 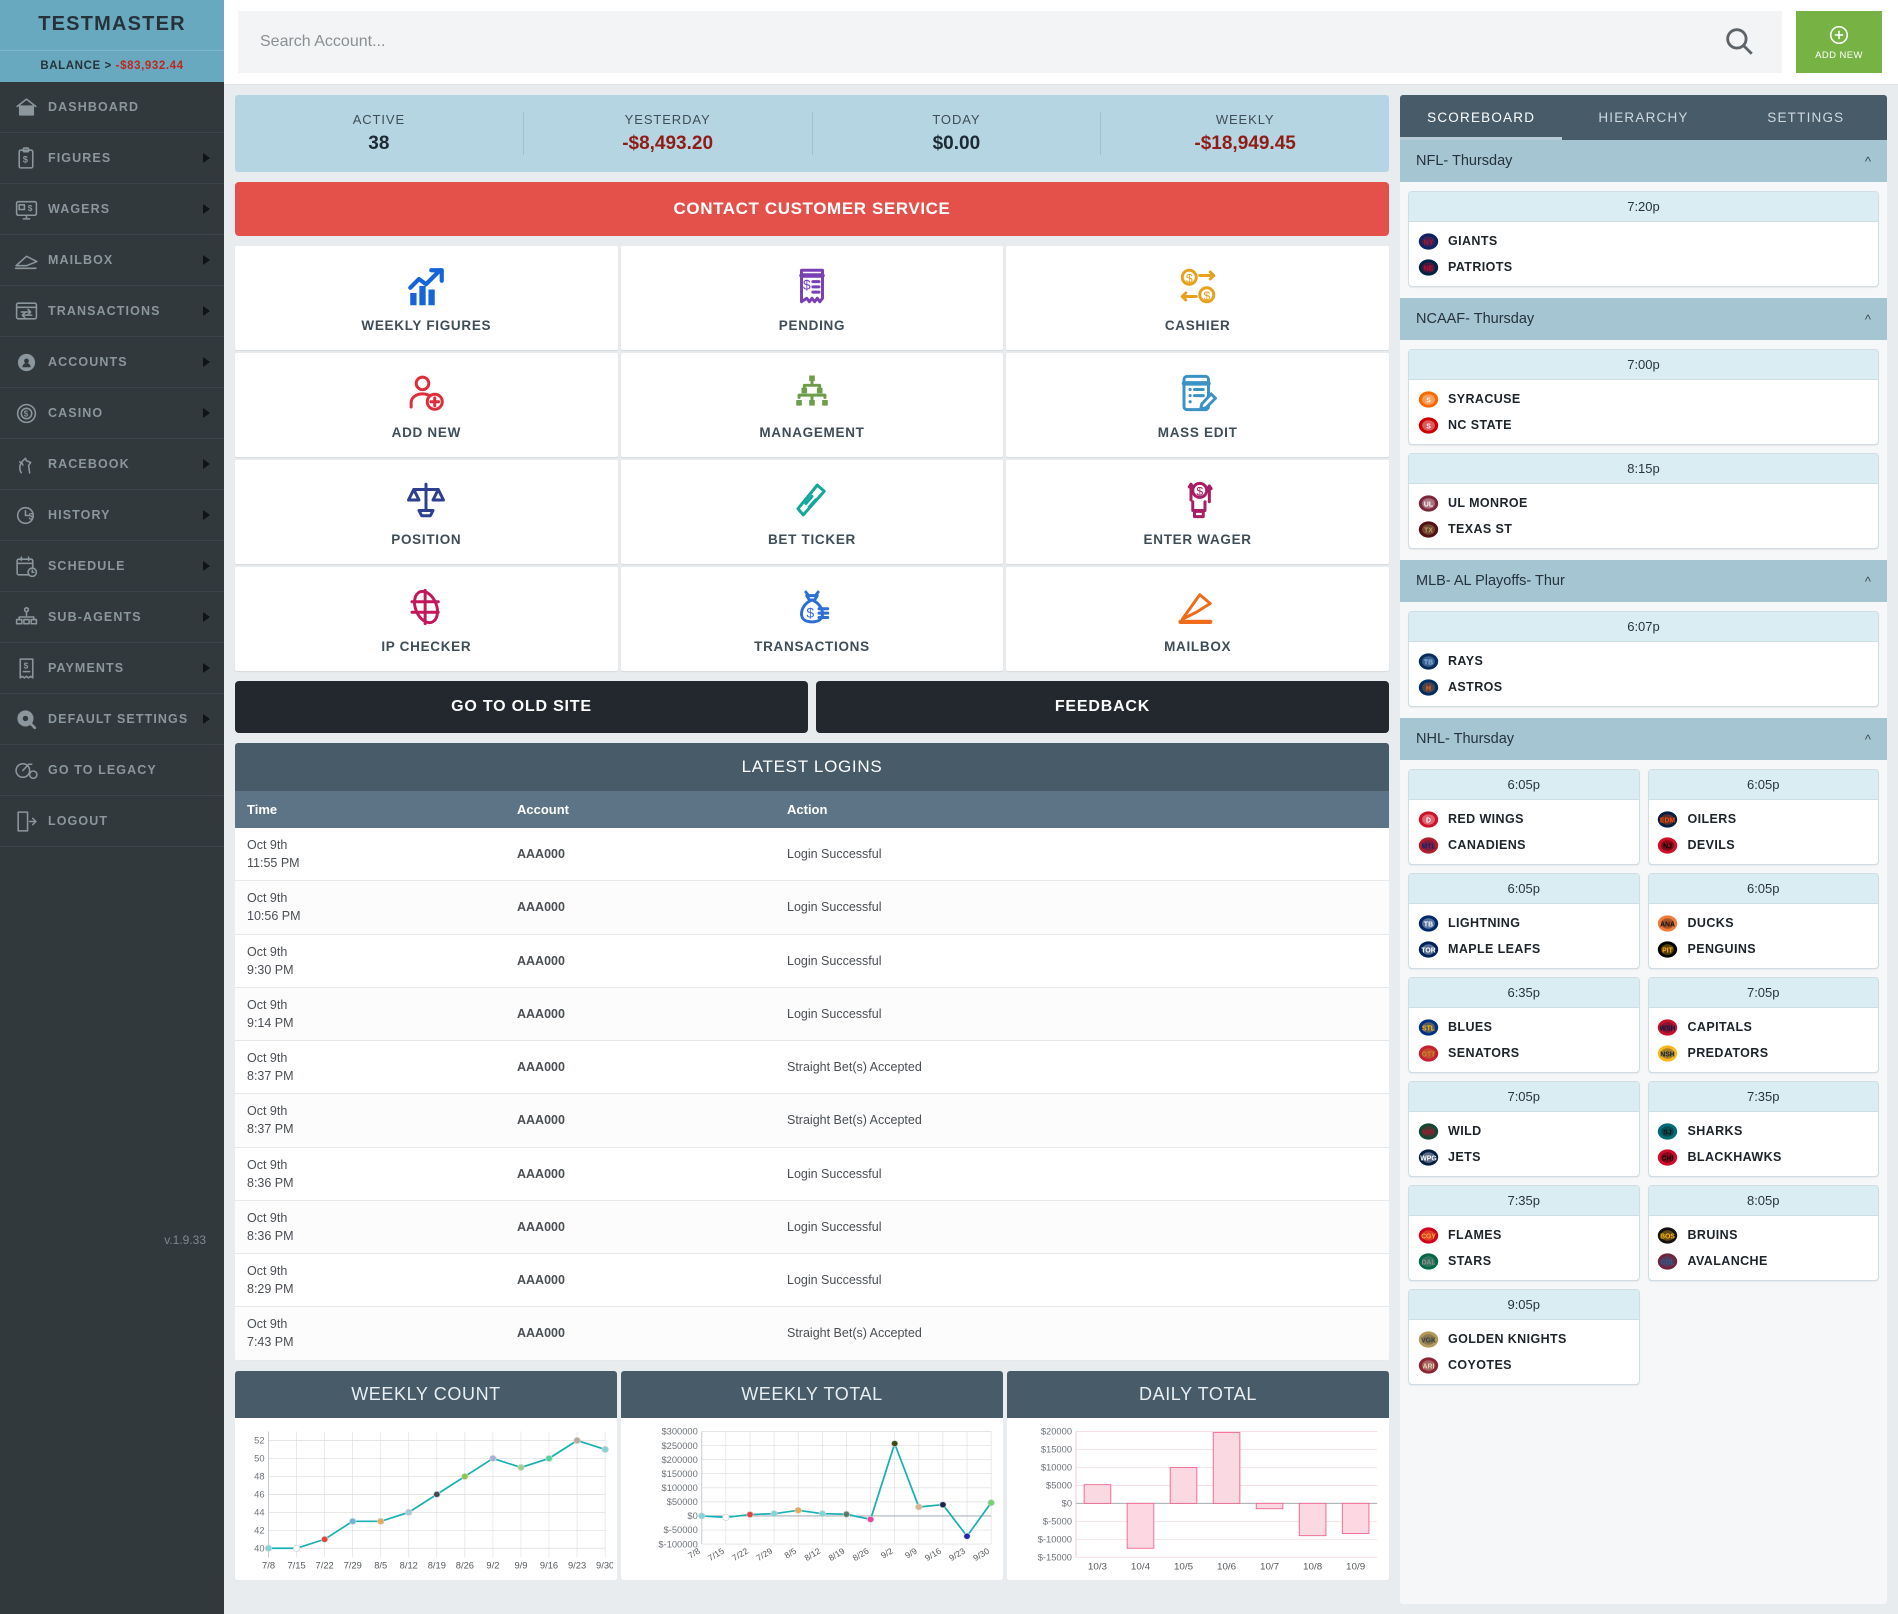 I want to click on game-card: 6:35p STL BLUES OTT SENATORS, so click(x=1524, y=1025).